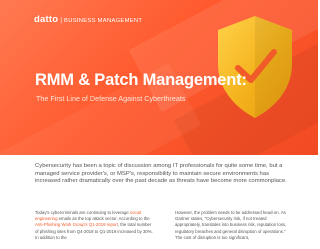 Image resolution: width=320 pixels, height=249 pixels. I want to click on q1-2019-report-link: Q1-2019 report, so click(103, 224).